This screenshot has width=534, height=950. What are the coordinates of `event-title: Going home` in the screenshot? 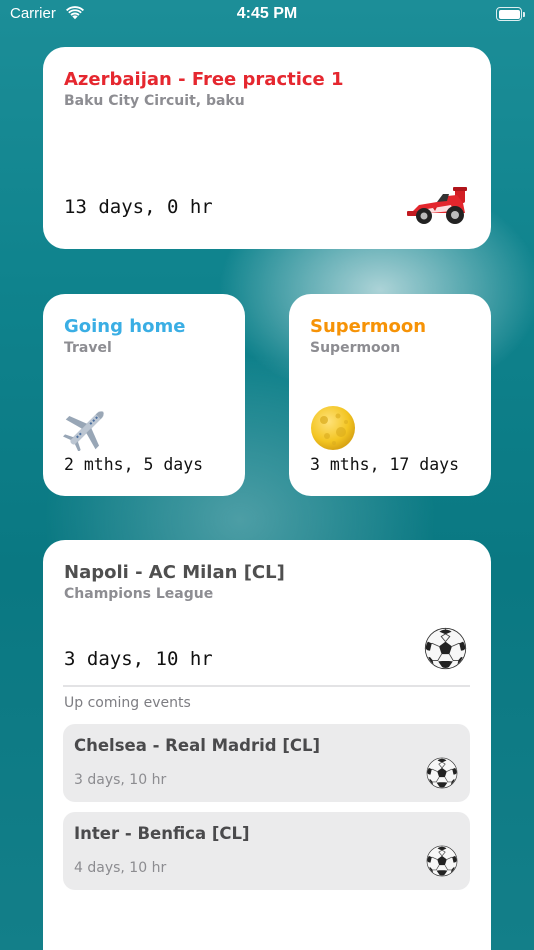 It's located at (125, 326).